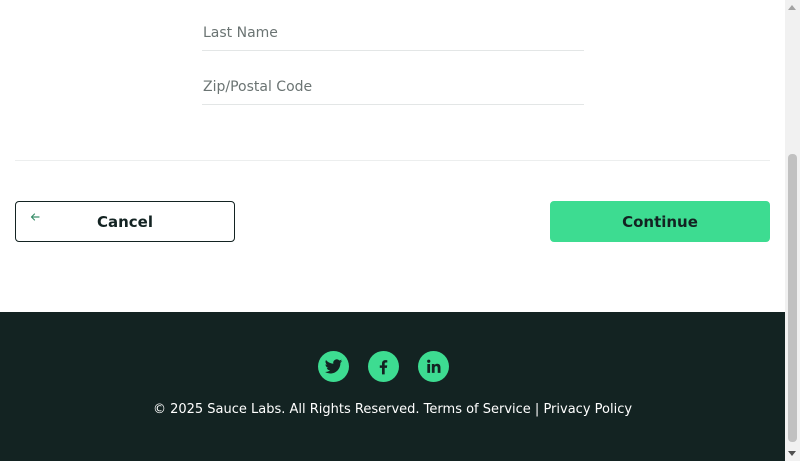 The width and height of the screenshot is (800, 461). I want to click on facebook-icon, so click(383, 367).